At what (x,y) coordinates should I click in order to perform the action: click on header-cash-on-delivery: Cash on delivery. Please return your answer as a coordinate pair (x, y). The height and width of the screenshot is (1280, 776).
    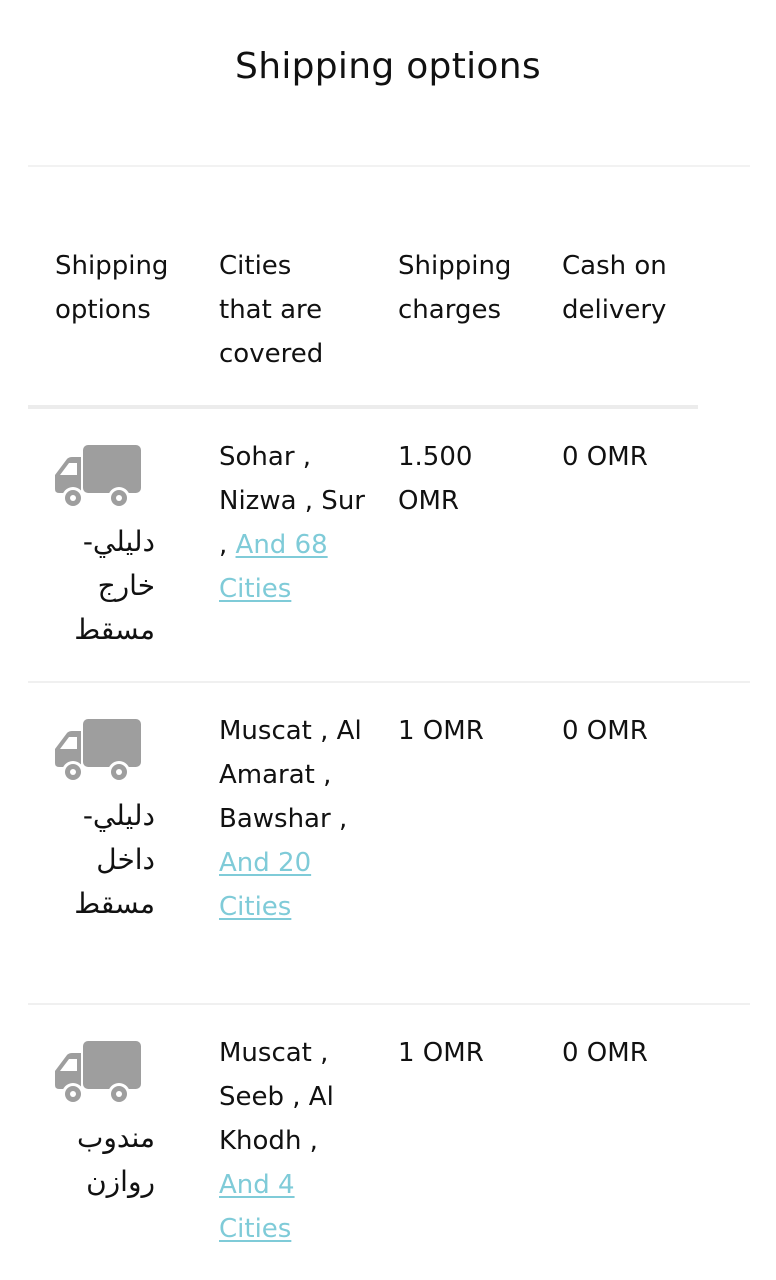
    Looking at the image, I should click on (637, 288).